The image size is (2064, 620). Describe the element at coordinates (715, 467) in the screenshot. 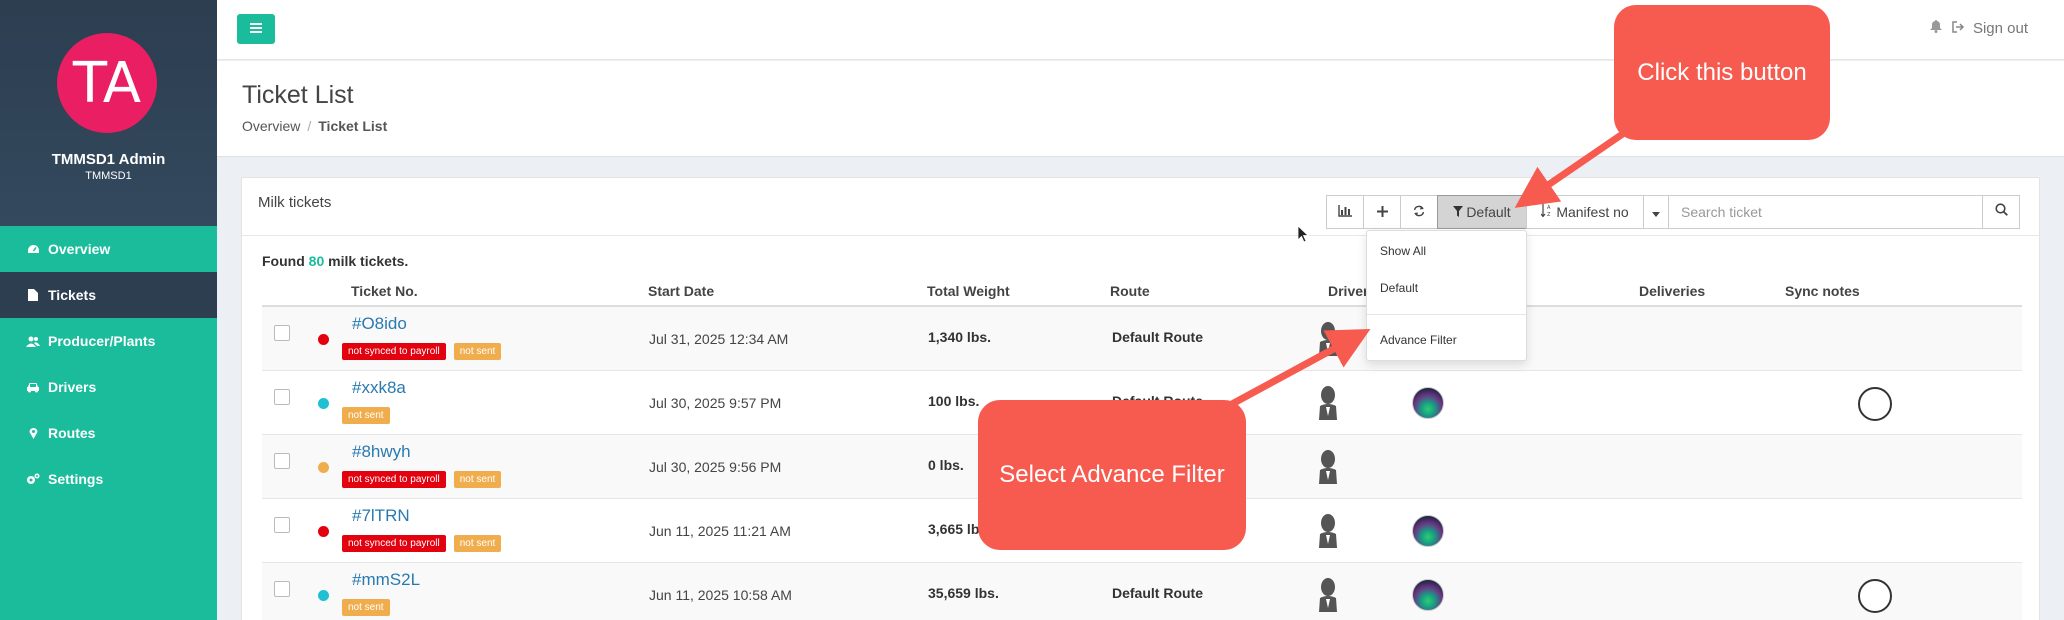

I see `start-date: Jul 30, 2025 9:56 PM` at that location.